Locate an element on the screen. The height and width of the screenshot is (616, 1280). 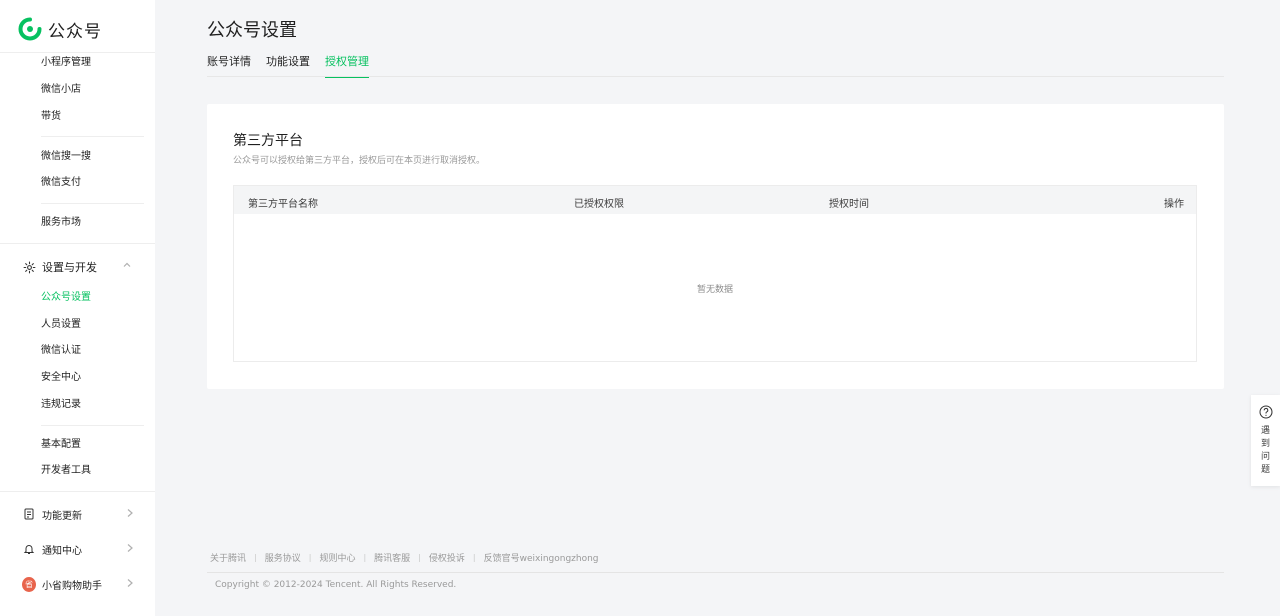
column-header-time: 授权时间 is located at coordinates (849, 204).